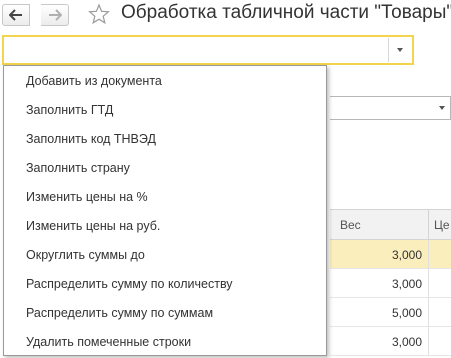 Image resolution: width=451 pixels, height=358 pixels. Describe the element at coordinates (99, 14) in the screenshot. I see `favorite-star-icon` at that location.